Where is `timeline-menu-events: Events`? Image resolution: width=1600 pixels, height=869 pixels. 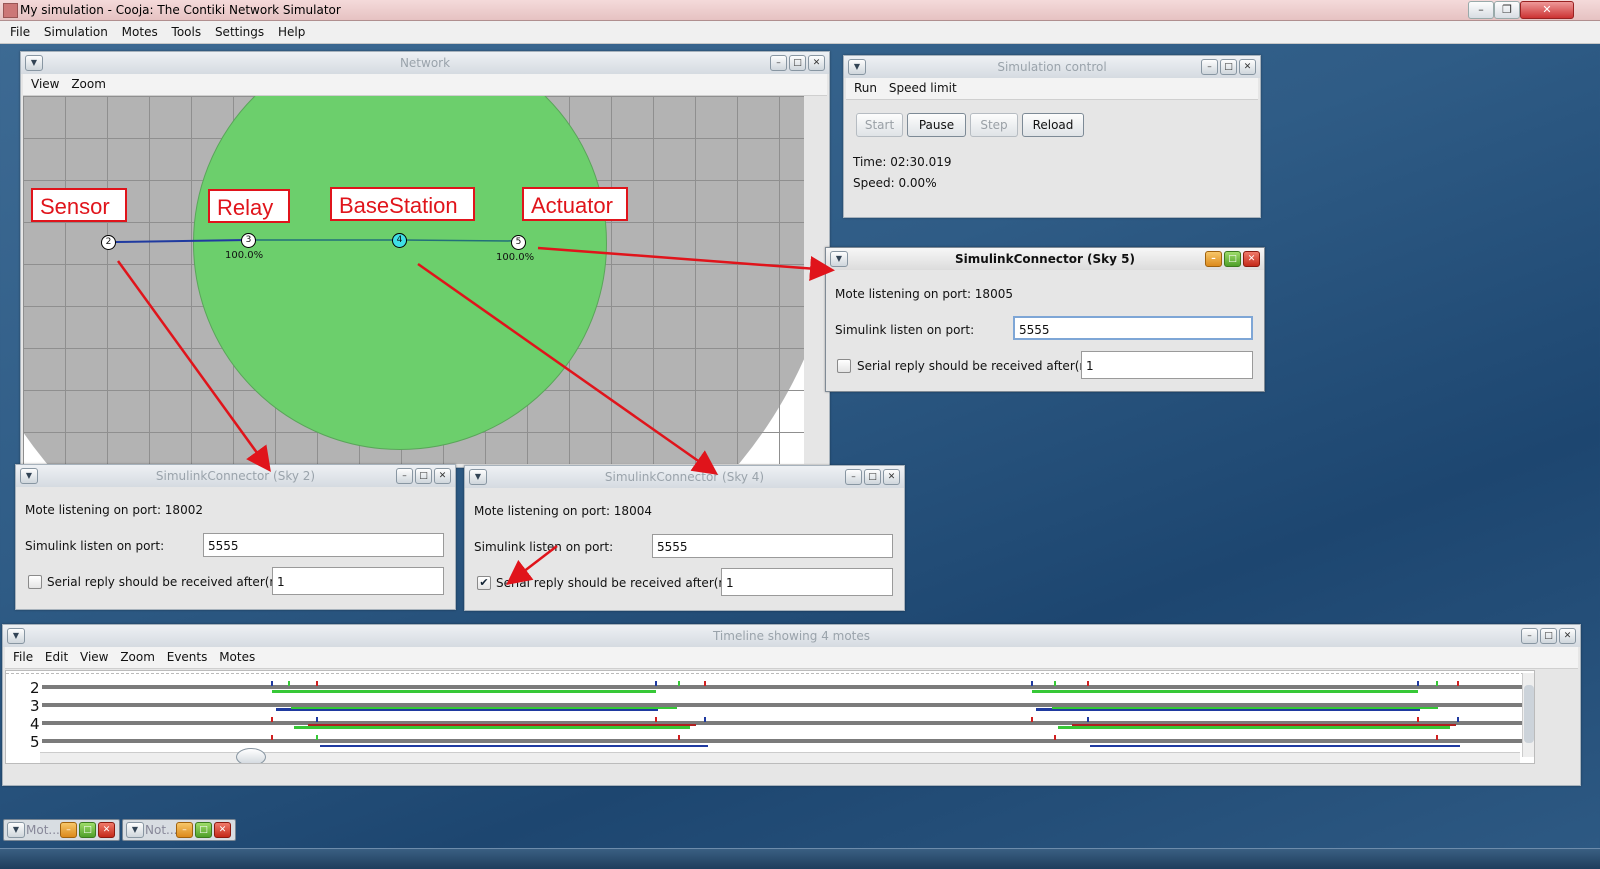 timeline-menu-events: Events is located at coordinates (187, 657).